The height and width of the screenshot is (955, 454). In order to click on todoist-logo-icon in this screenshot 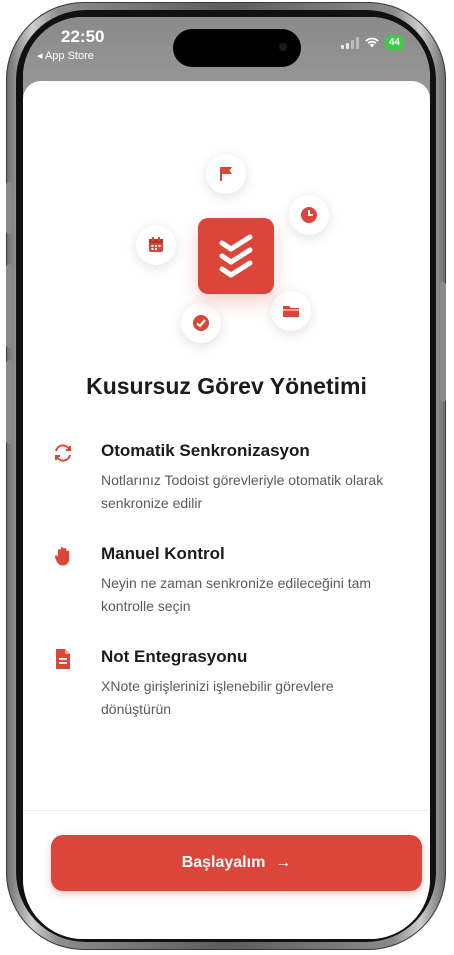, I will do `click(236, 256)`.